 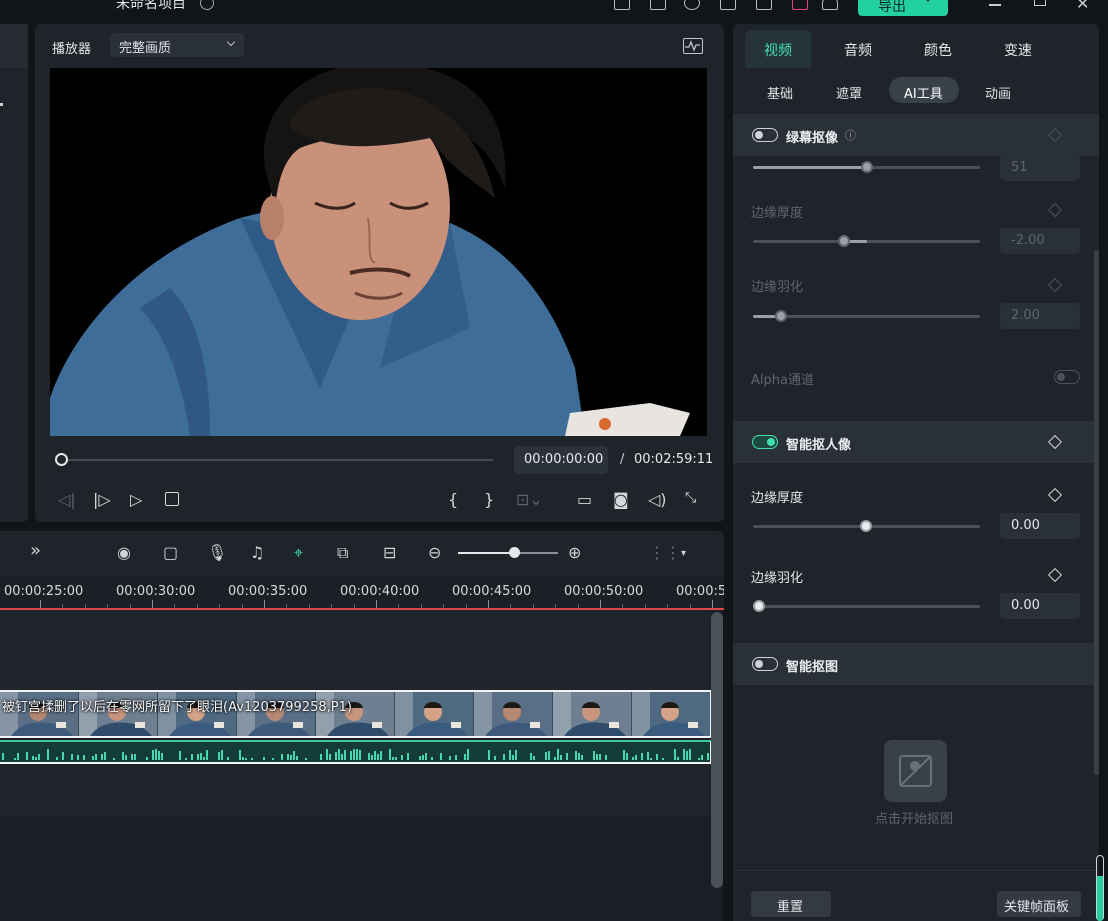 I want to click on keyframe-panel-button: 关键帧面板, so click(x=1039, y=904).